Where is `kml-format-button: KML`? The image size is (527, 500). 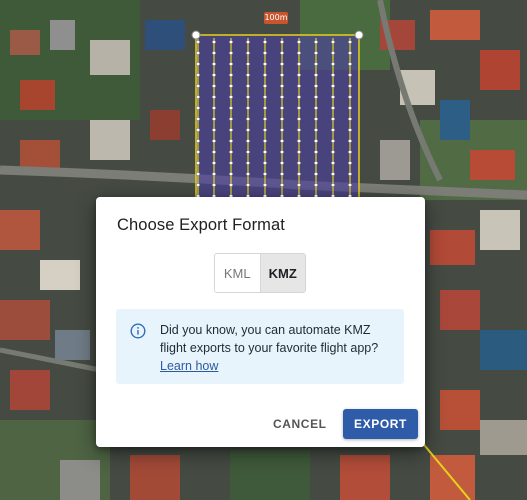 kml-format-button: KML is located at coordinates (238, 273).